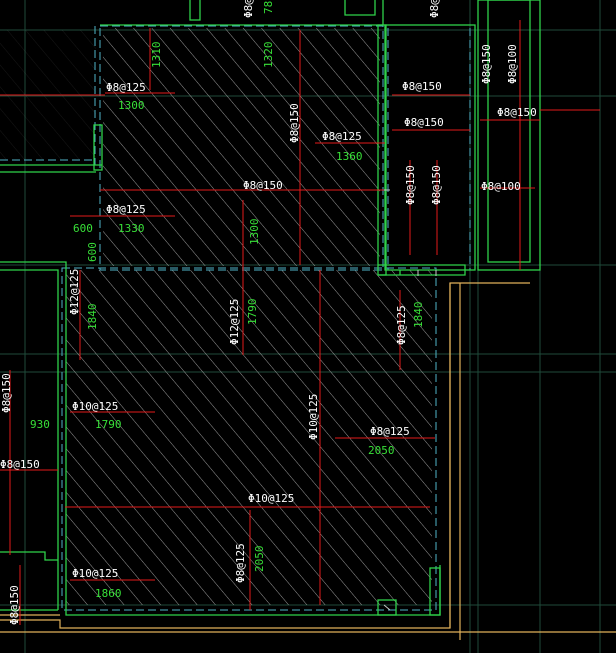 The width and height of the screenshot is (616, 653). Describe the element at coordinates (108, 593) in the screenshot. I see `length-label: 1860` at that location.